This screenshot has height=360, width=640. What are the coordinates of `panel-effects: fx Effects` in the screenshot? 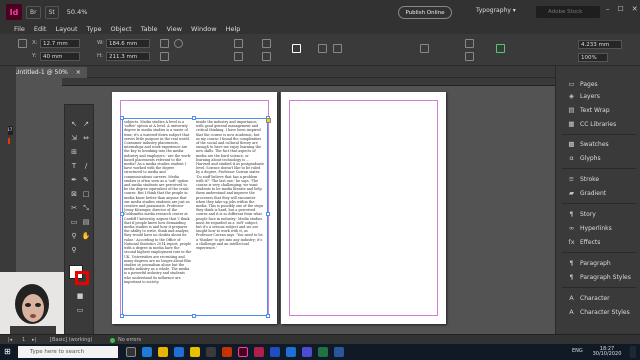 It's located at (584, 242).